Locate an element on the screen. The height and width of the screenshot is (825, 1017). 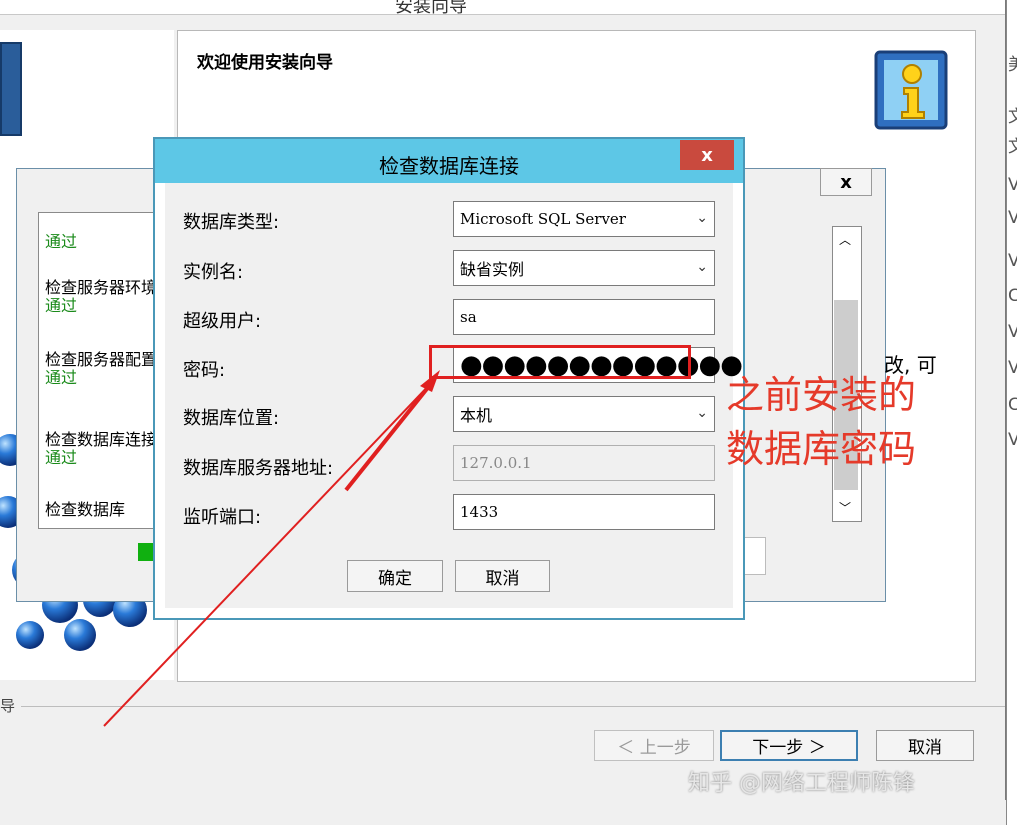
password-label: 密码: is located at coordinates (204, 370).